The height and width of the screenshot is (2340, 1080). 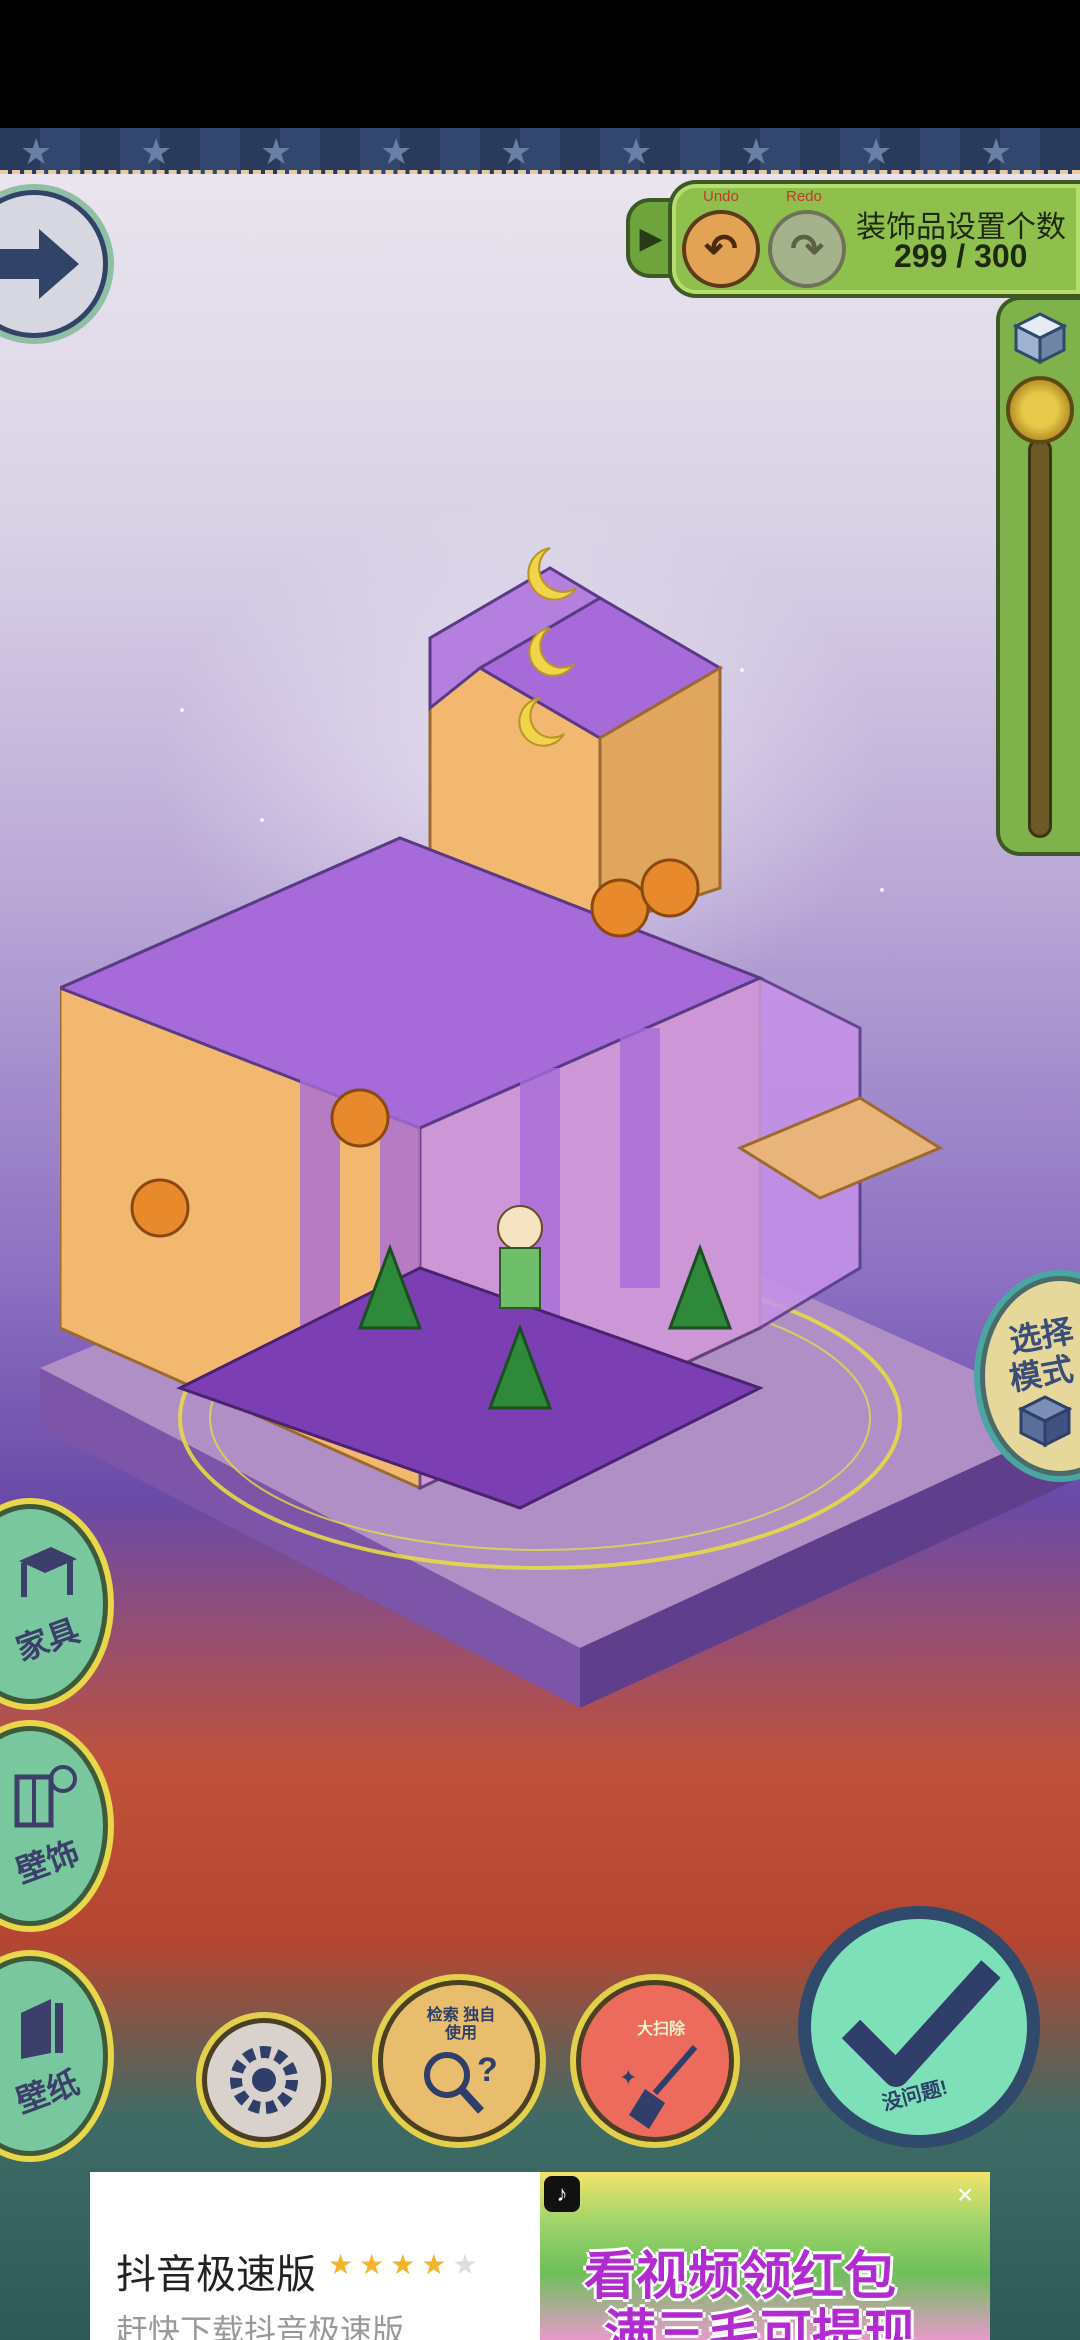 What do you see at coordinates (461, 2082) in the screenshot?
I see `magnifier-question-icon: ?` at bounding box center [461, 2082].